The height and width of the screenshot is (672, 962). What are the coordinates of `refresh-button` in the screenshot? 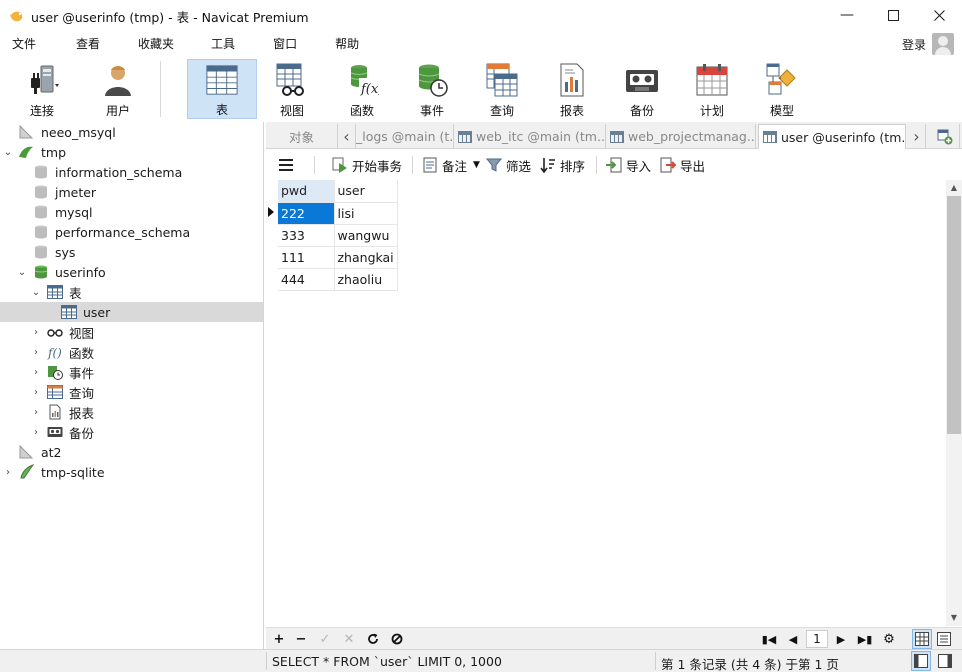 It's located at (373, 639).